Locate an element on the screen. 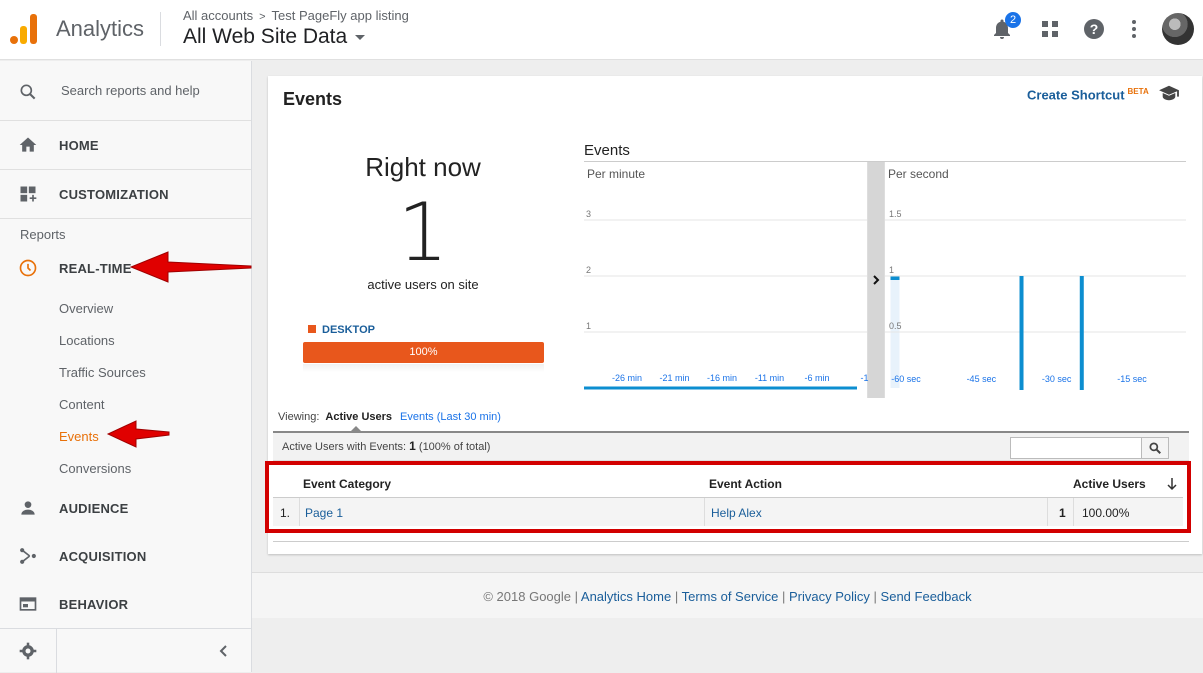 The image size is (1203, 673). active-users-value: 1 is located at coordinates (1062, 513).